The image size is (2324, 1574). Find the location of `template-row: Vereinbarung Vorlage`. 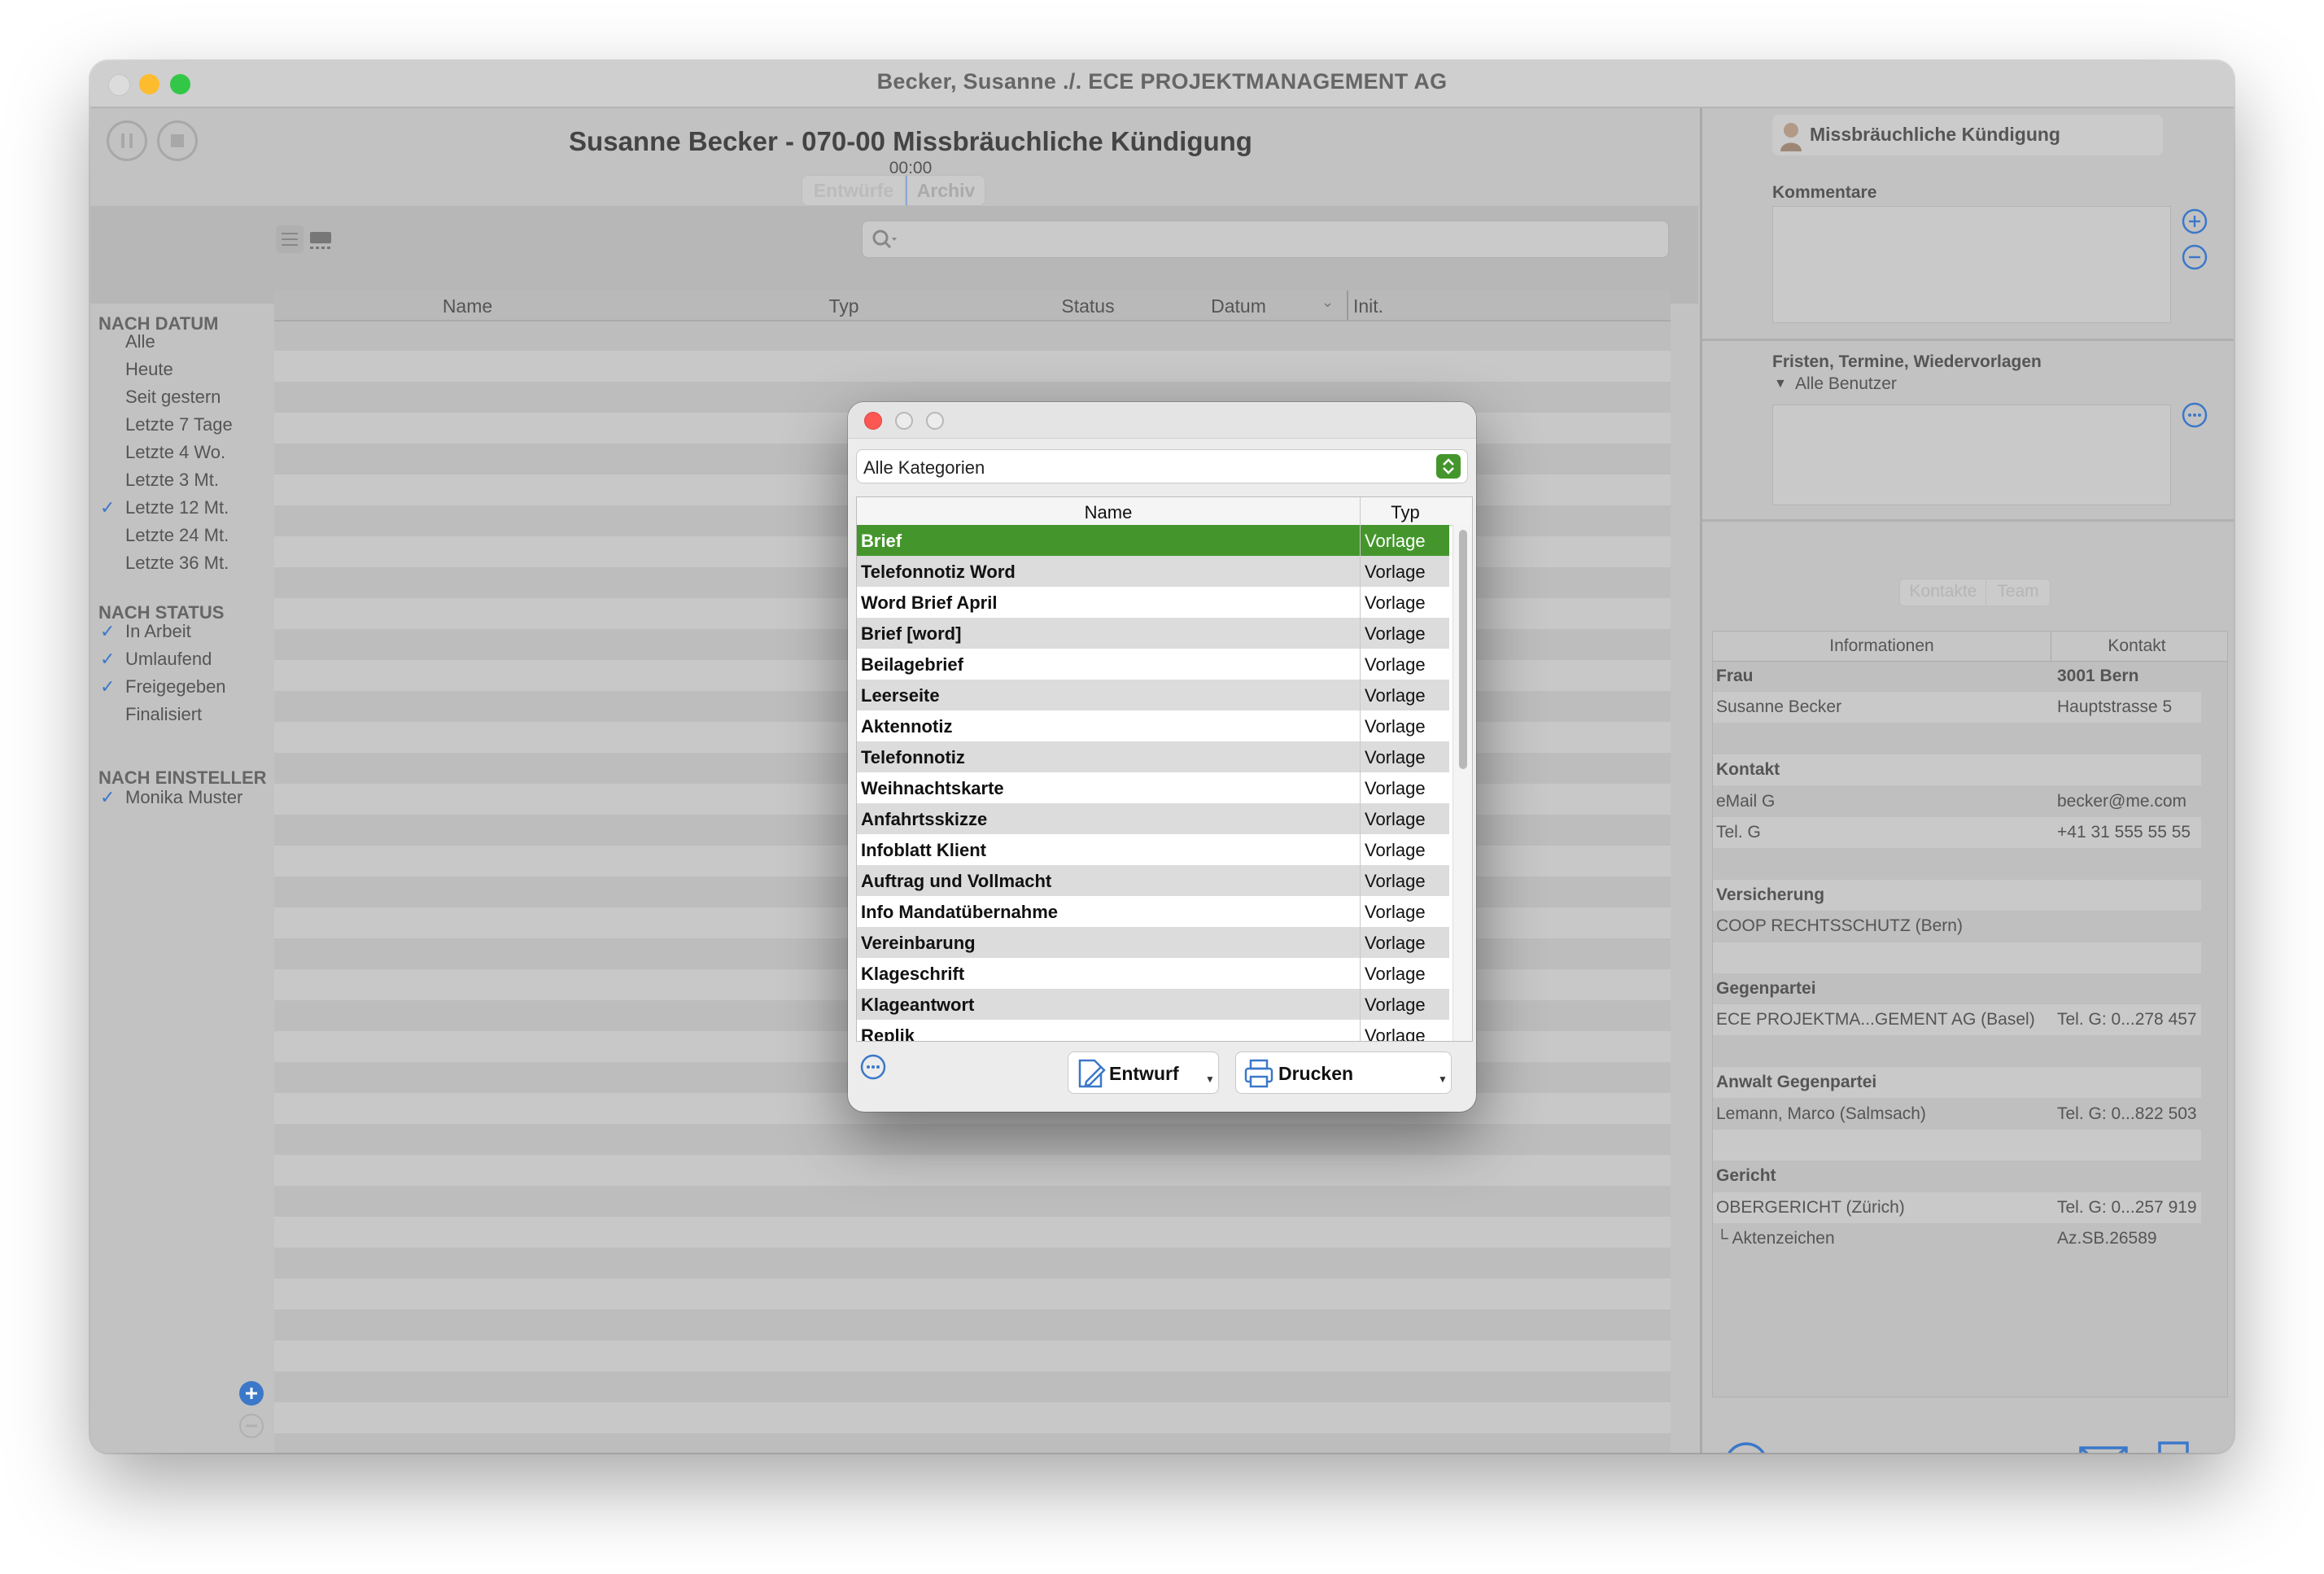

template-row: Vereinbarung Vorlage is located at coordinates (1153, 942).